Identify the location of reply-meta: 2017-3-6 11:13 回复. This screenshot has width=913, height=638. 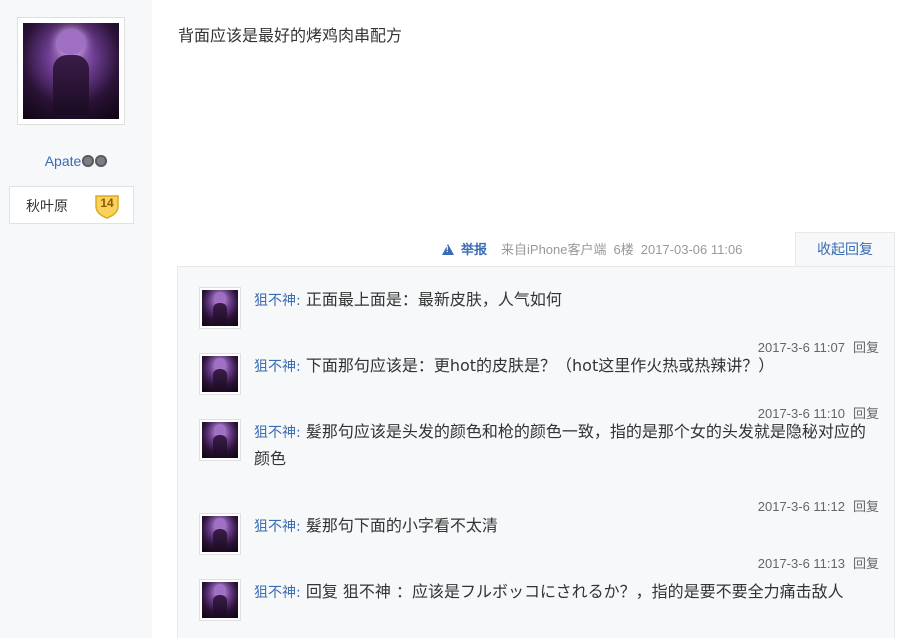
(818, 562).